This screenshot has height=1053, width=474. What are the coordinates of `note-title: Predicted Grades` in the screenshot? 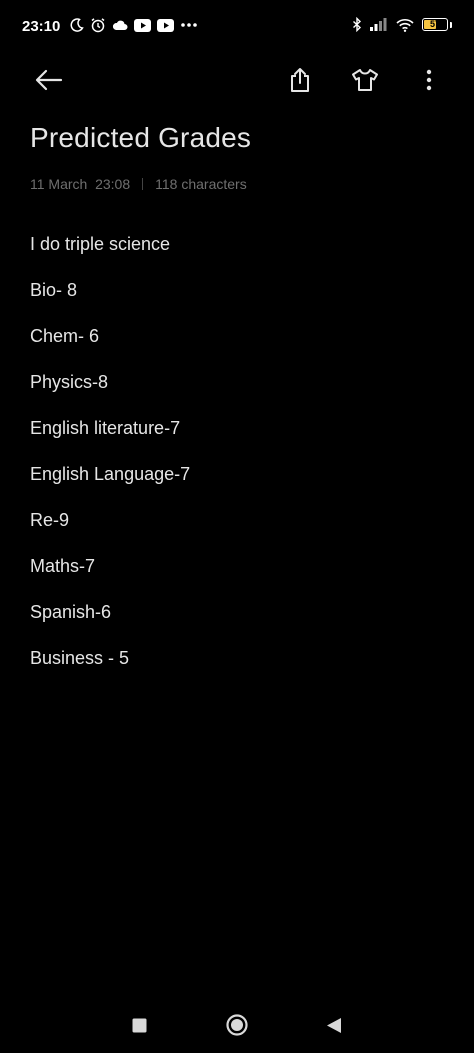 It's located at (140, 138).